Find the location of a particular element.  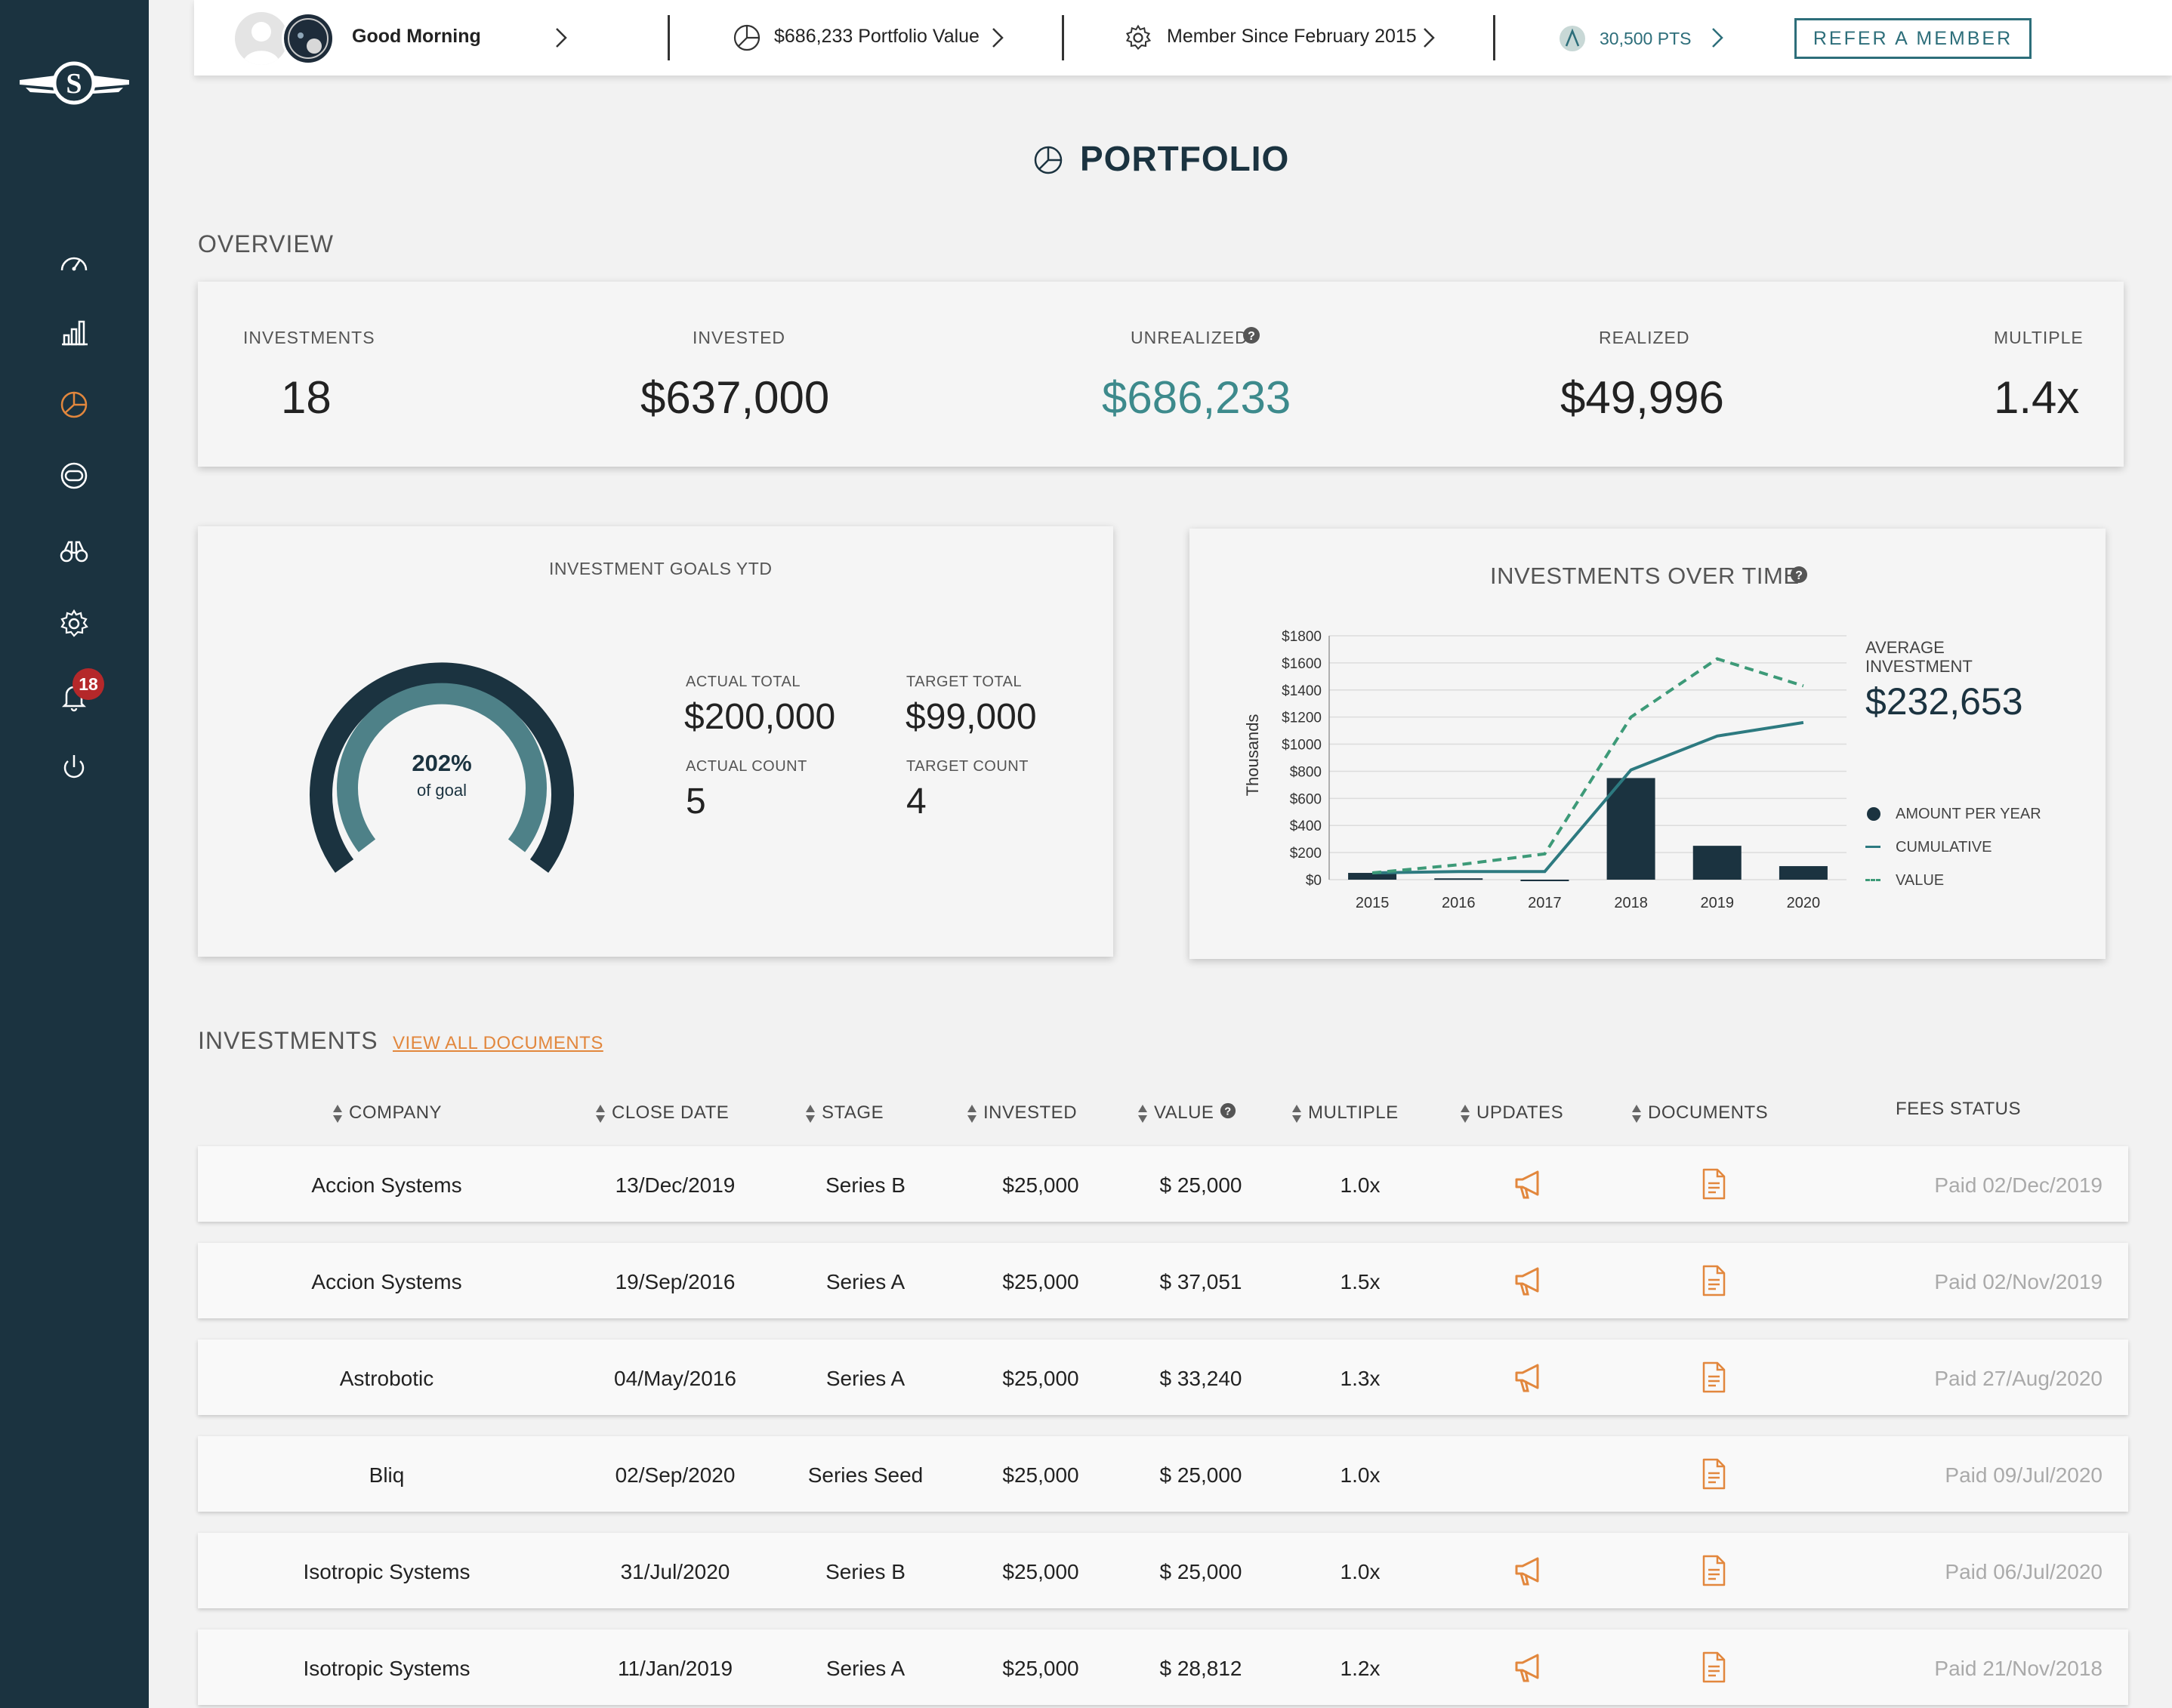

y-tick-label: $1800 is located at coordinates (1302, 637).